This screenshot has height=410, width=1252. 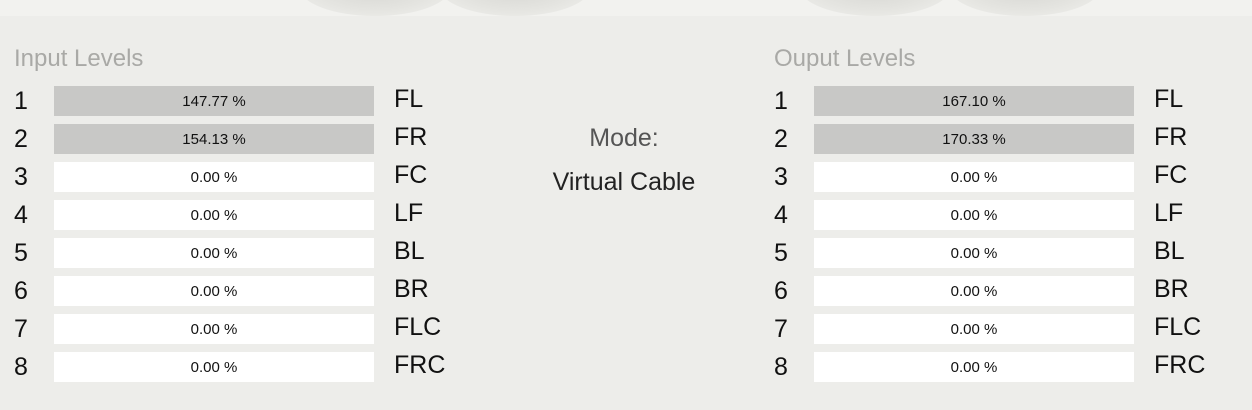 I want to click on level-percent: 147.77 %, so click(x=214, y=101).